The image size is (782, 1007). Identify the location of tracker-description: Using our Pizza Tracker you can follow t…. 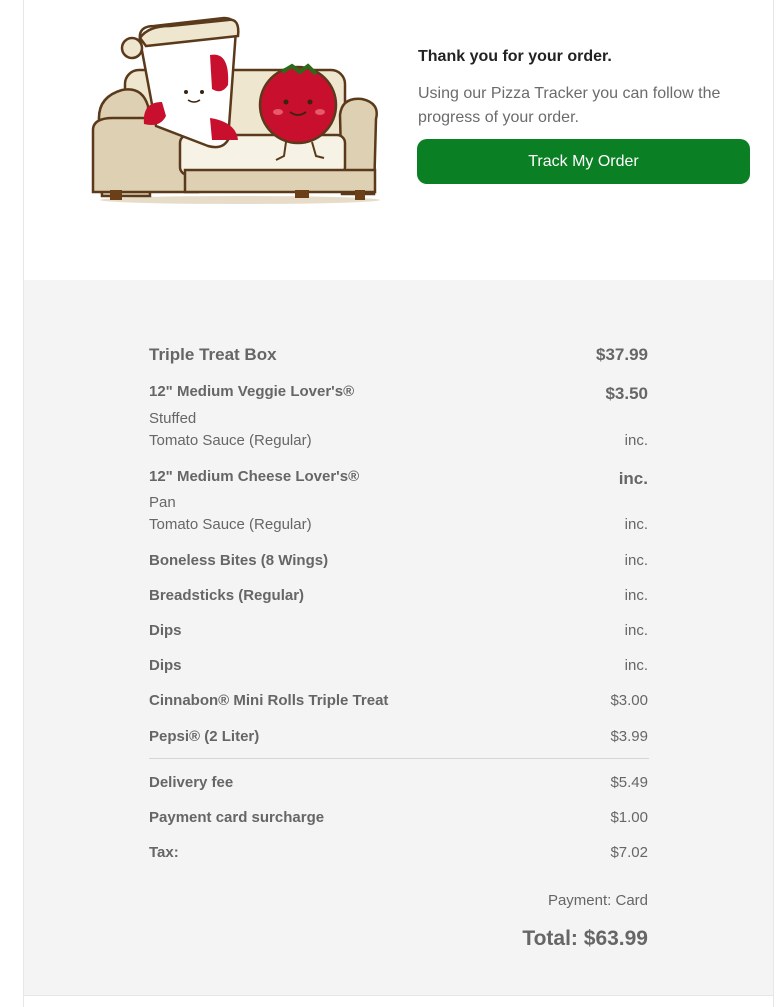
(569, 105).